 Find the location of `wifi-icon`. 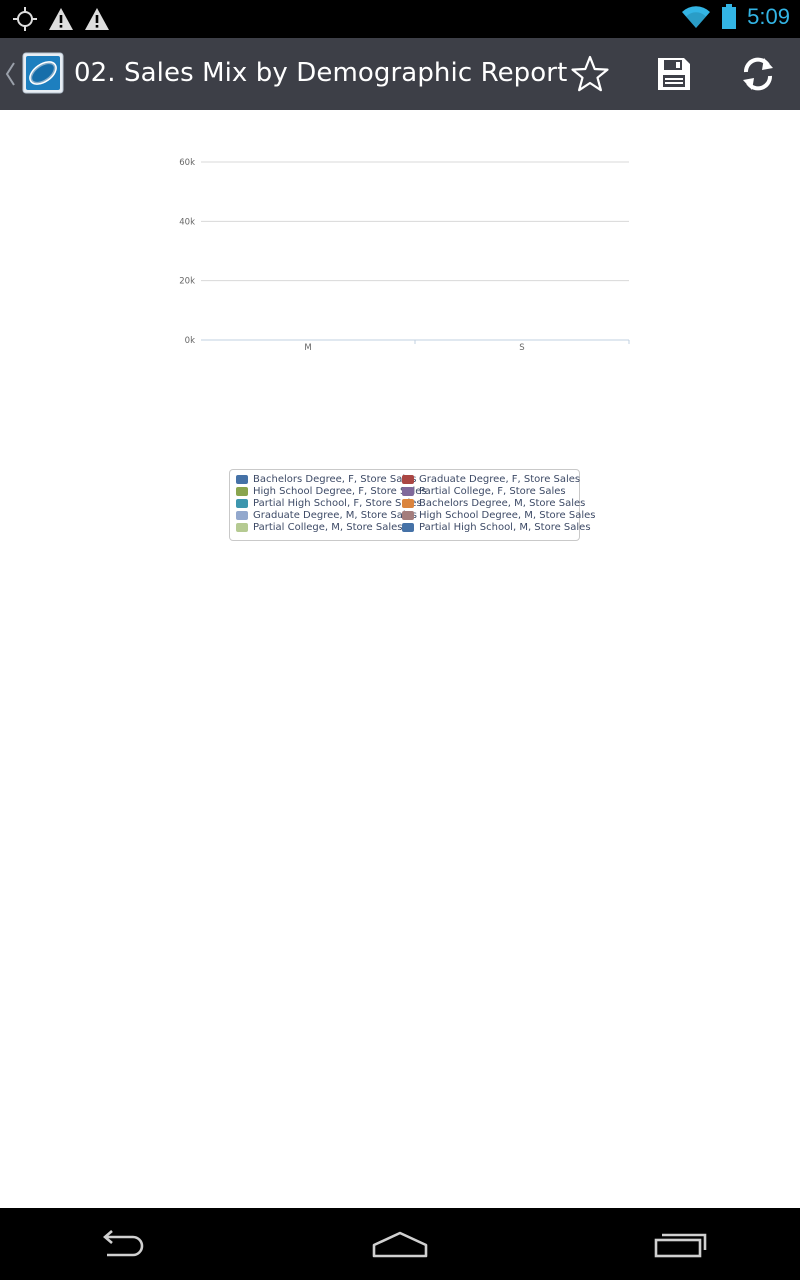

wifi-icon is located at coordinates (696, 17).